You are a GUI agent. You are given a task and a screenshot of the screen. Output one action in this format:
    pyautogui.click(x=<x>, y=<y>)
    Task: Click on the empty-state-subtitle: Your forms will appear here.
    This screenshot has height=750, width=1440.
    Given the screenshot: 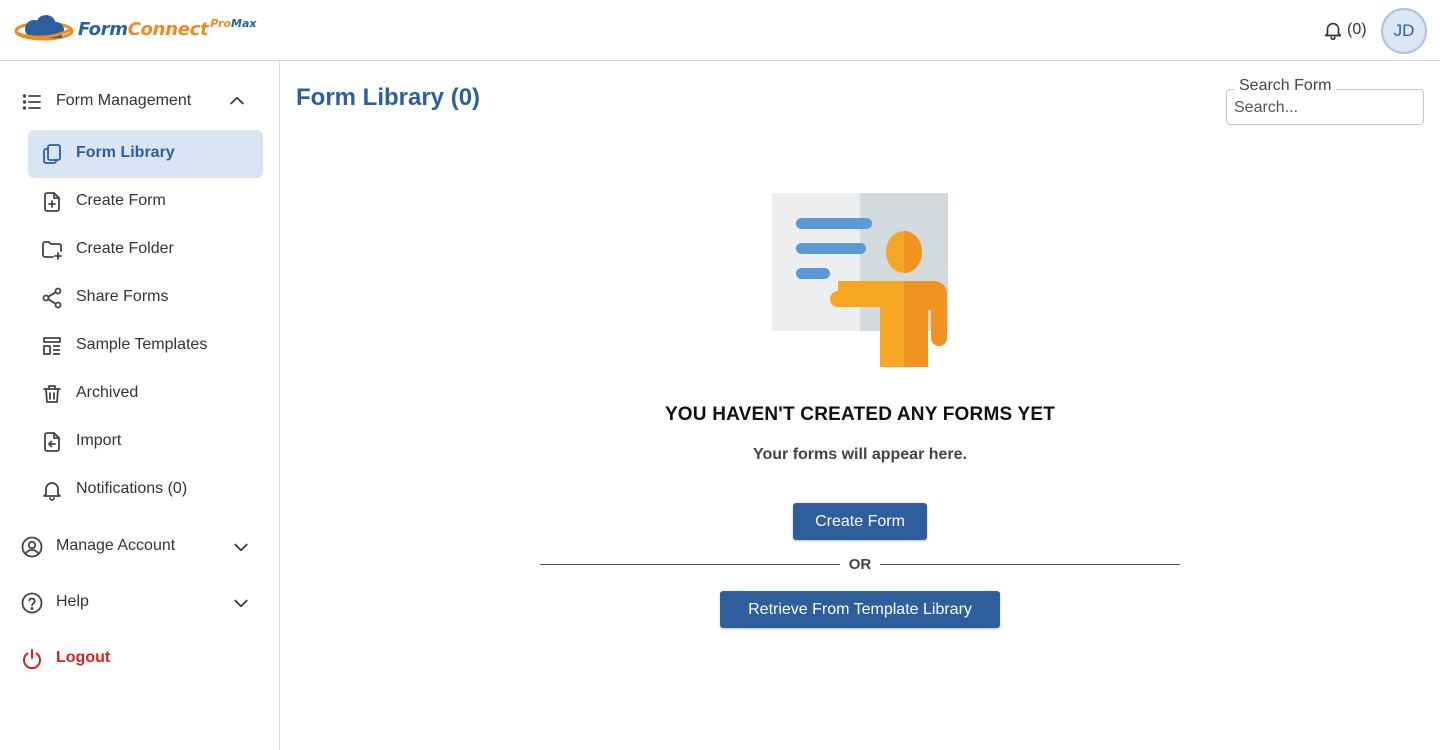 What is the action you would take?
    pyautogui.click(x=860, y=454)
    